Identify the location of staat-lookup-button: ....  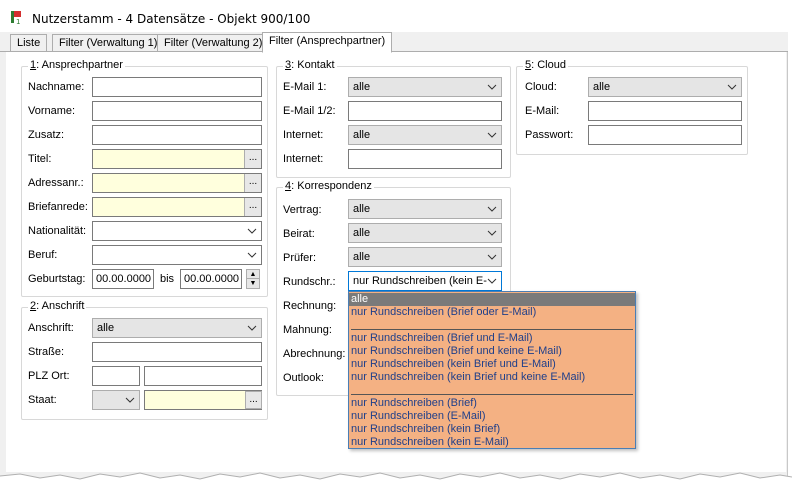
(253, 400).